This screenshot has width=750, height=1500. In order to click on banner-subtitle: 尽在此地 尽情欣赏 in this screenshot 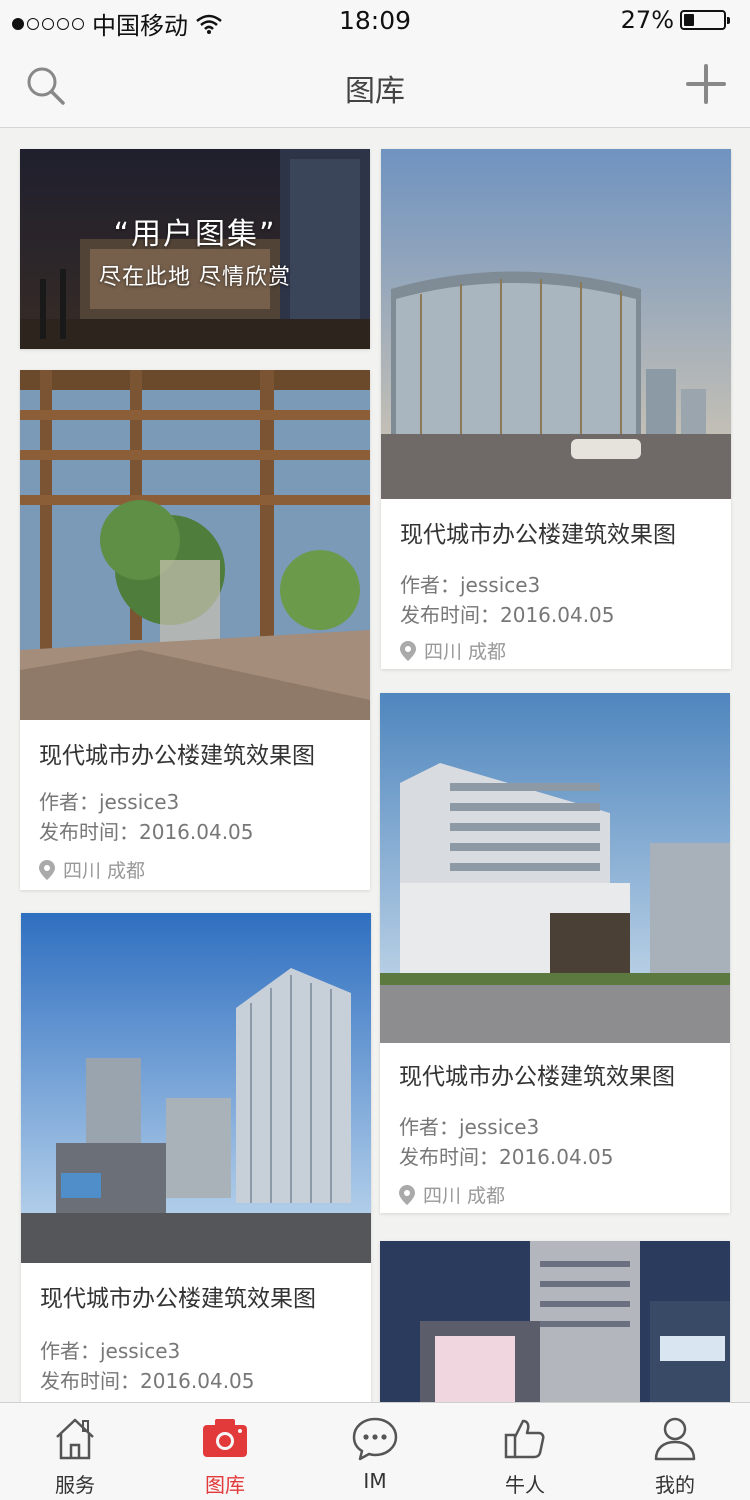, I will do `click(195, 277)`.